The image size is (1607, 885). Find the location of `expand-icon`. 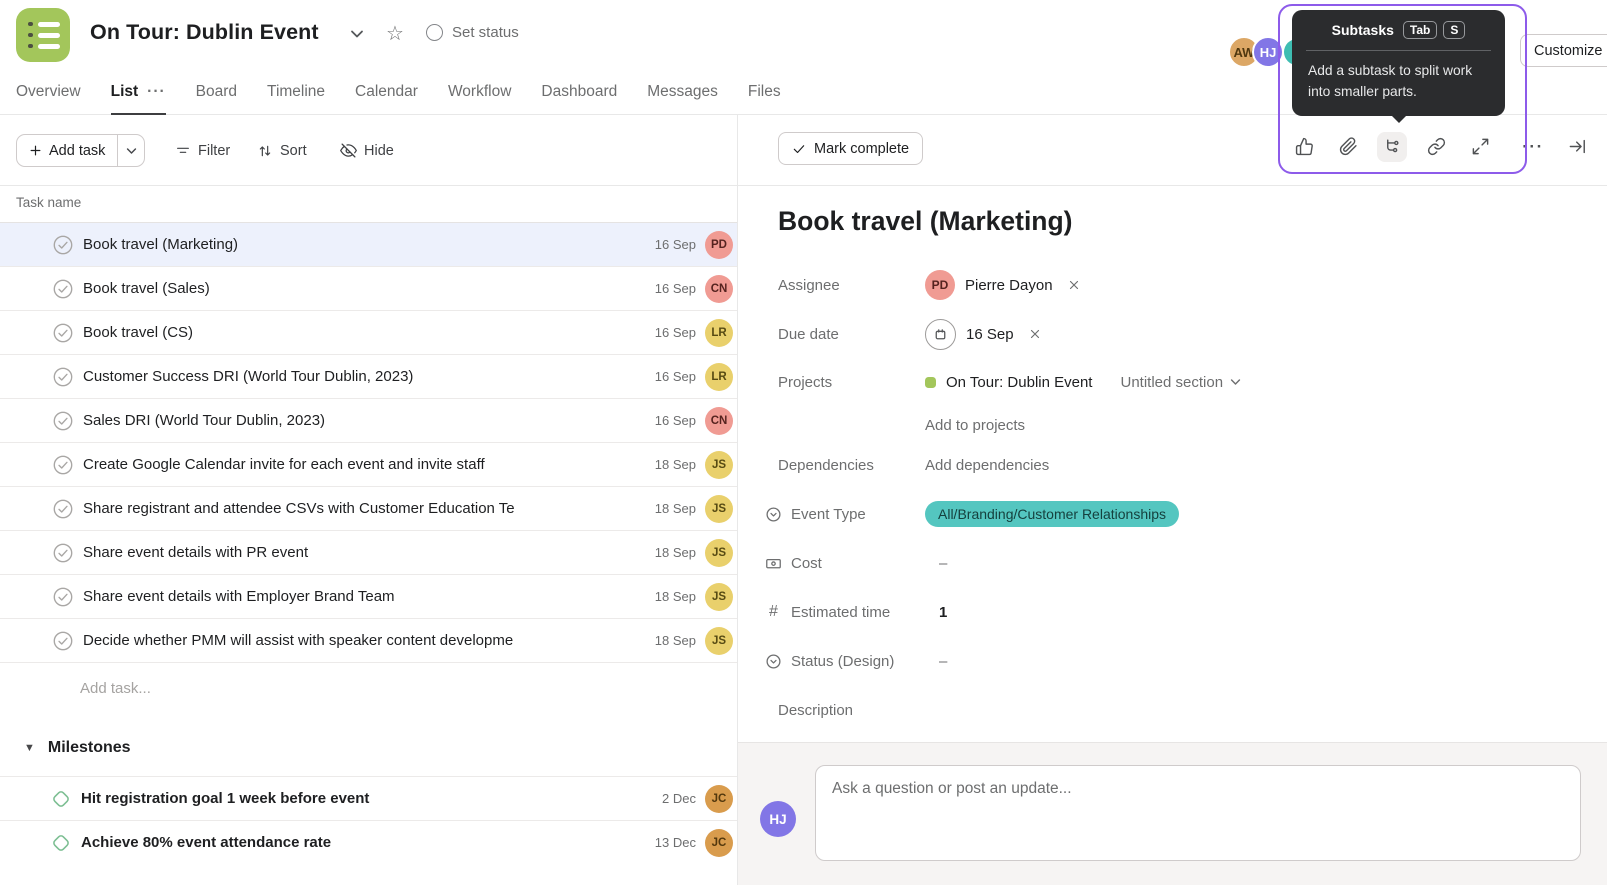

expand-icon is located at coordinates (1480, 146).